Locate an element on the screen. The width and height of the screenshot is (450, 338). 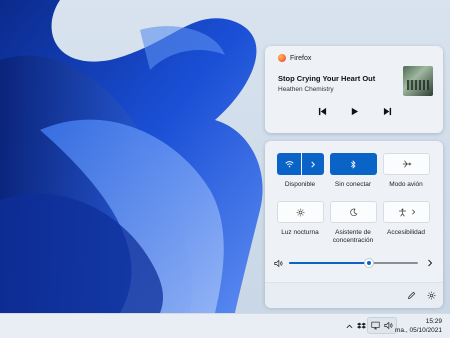
clock-time: 15:29 is located at coordinates (433, 321).